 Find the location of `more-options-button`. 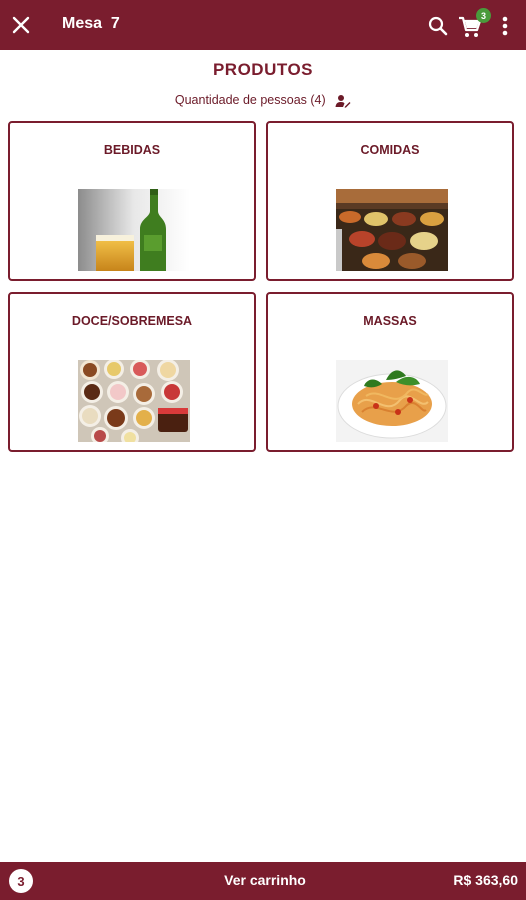

more-options-button is located at coordinates (505, 26).